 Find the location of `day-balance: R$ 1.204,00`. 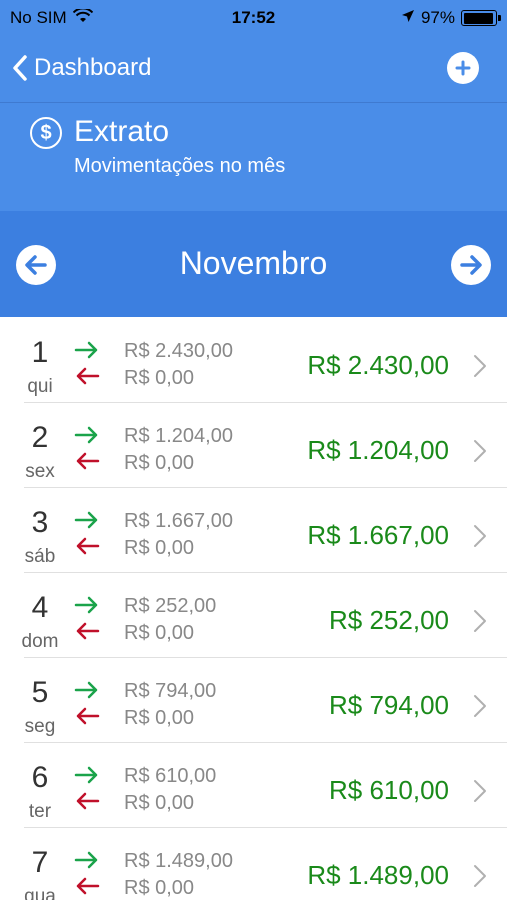

day-balance: R$ 1.204,00 is located at coordinates (378, 450).